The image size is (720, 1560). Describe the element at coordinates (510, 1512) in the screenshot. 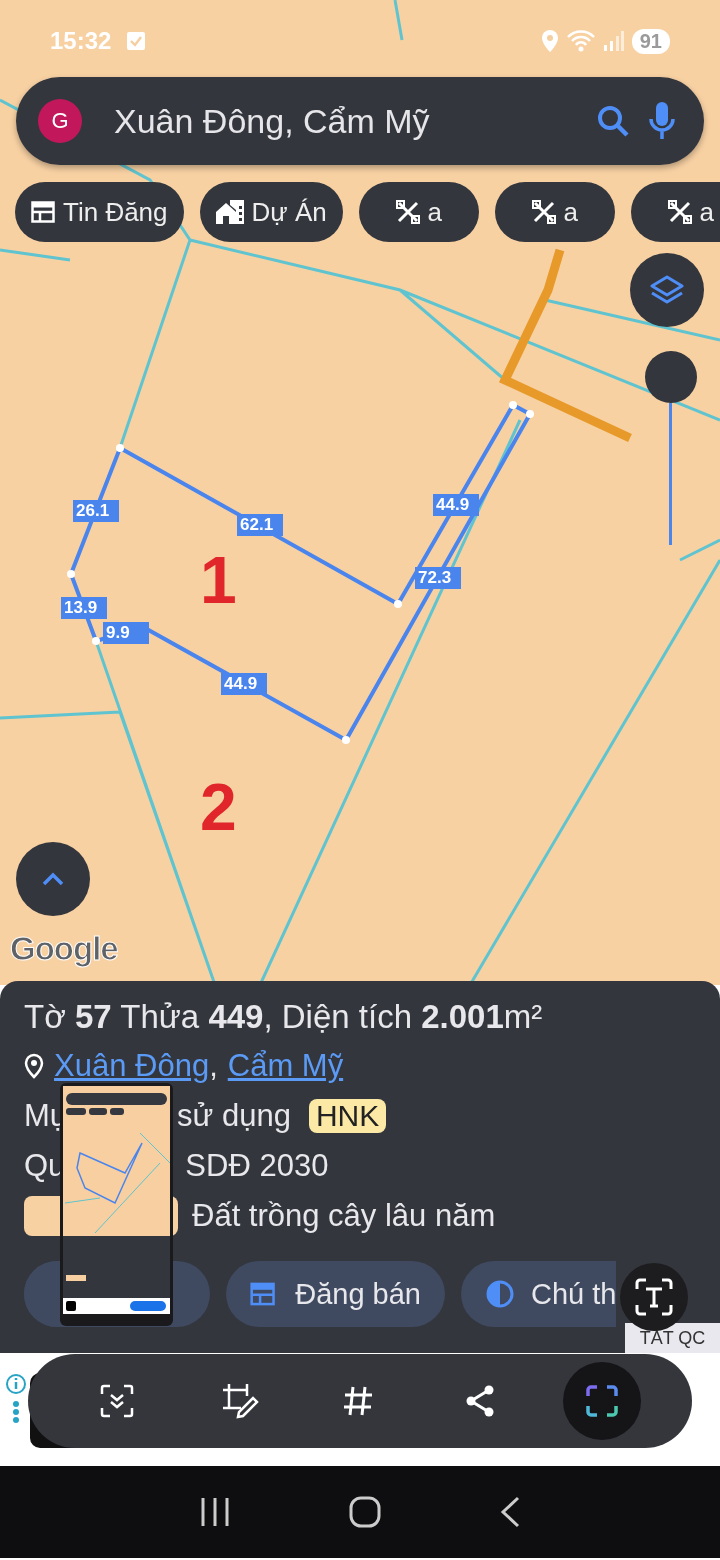

I see `back-icon` at that location.